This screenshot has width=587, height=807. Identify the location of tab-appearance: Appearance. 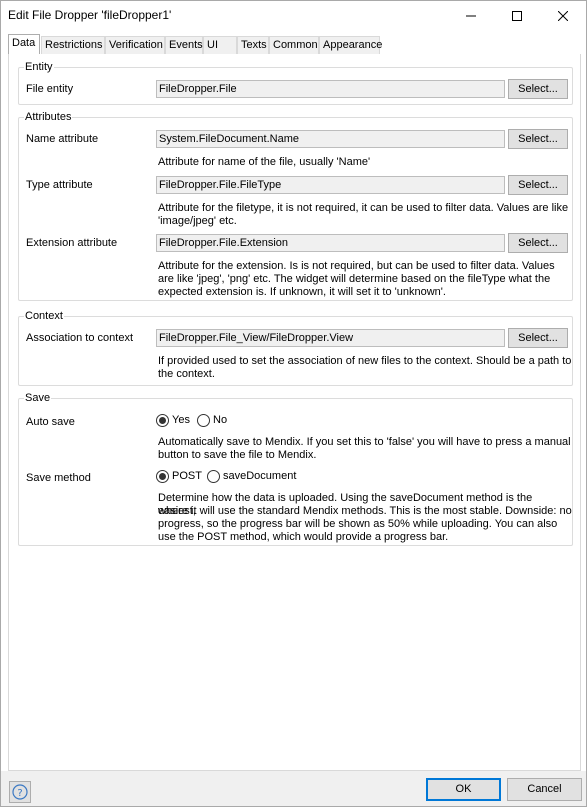
(350, 45).